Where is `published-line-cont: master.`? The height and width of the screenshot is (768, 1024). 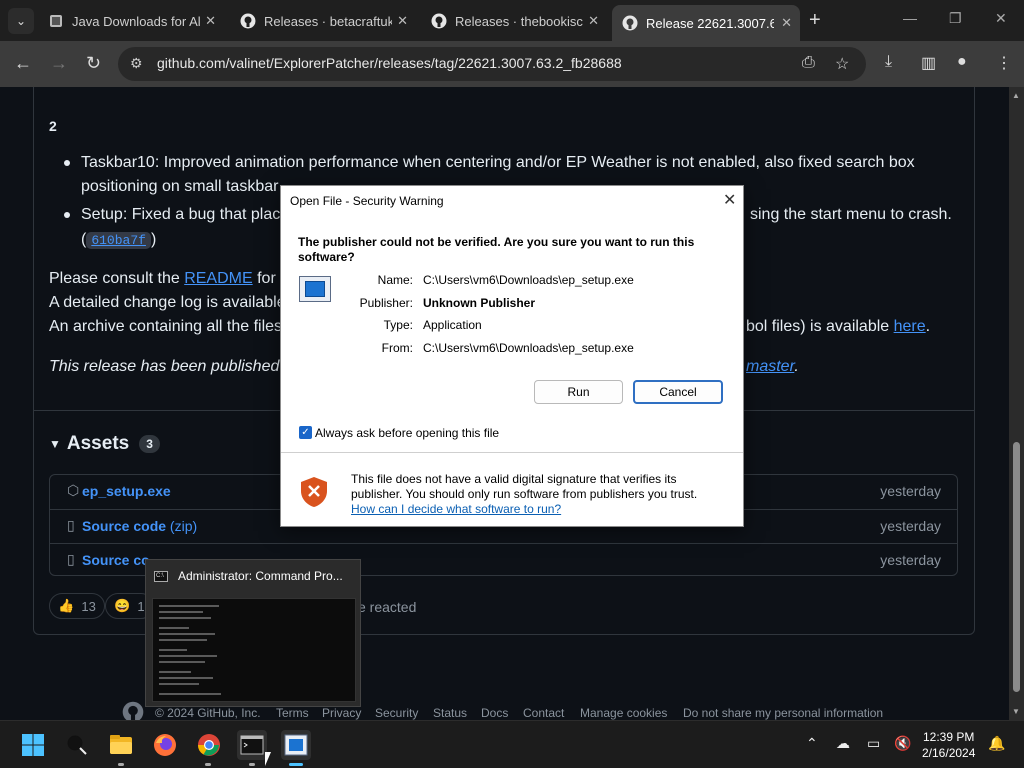
published-line-cont: master. is located at coordinates (772, 366).